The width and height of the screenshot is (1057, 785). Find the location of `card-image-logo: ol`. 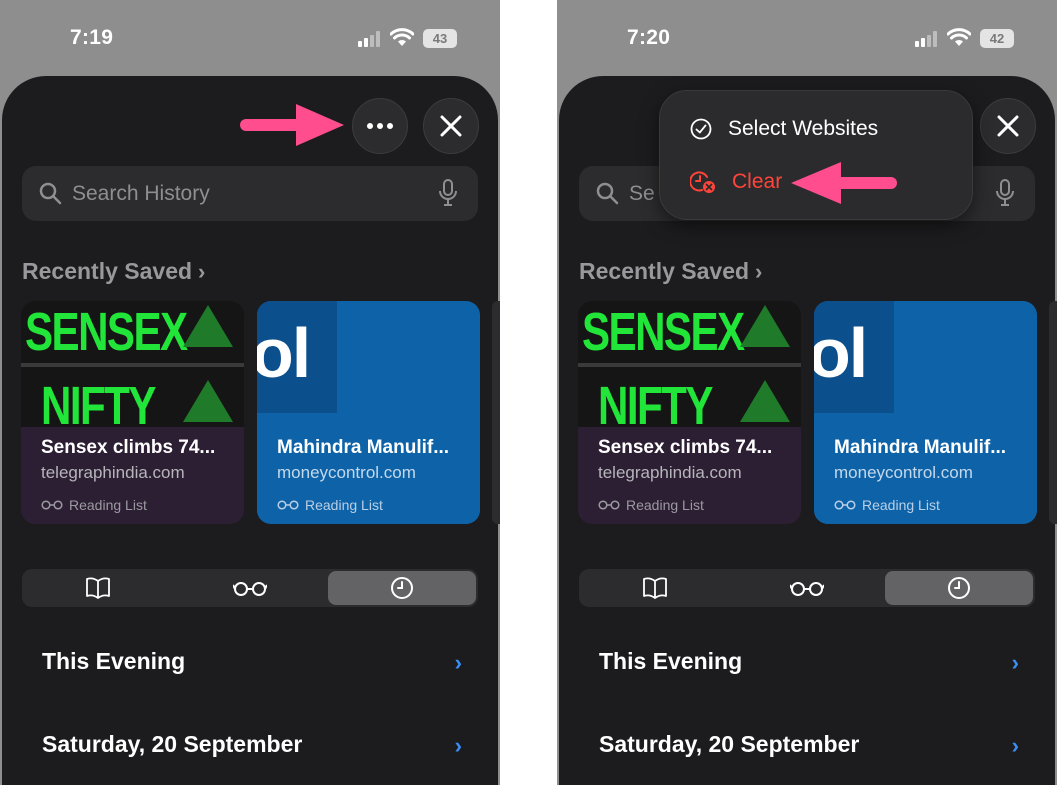

card-image-logo: ol is located at coordinates (854, 357).